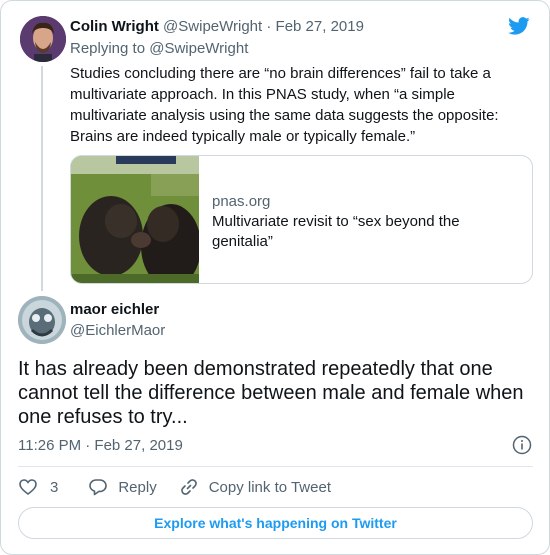  What do you see at coordinates (320, 26) in the screenshot?
I see `tweet-date: Feb 27, 2019` at bounding box center [320, 26].